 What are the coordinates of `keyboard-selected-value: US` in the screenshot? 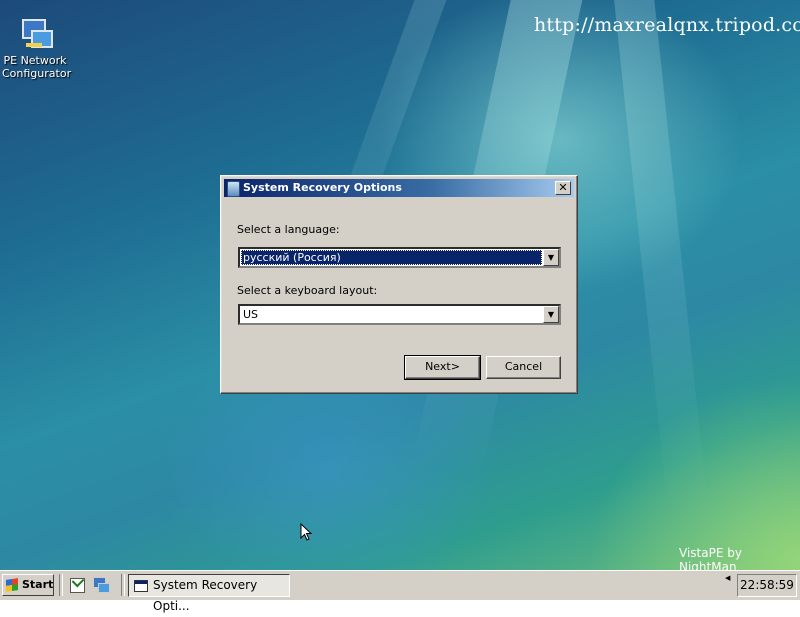 It's located at (251, 314).